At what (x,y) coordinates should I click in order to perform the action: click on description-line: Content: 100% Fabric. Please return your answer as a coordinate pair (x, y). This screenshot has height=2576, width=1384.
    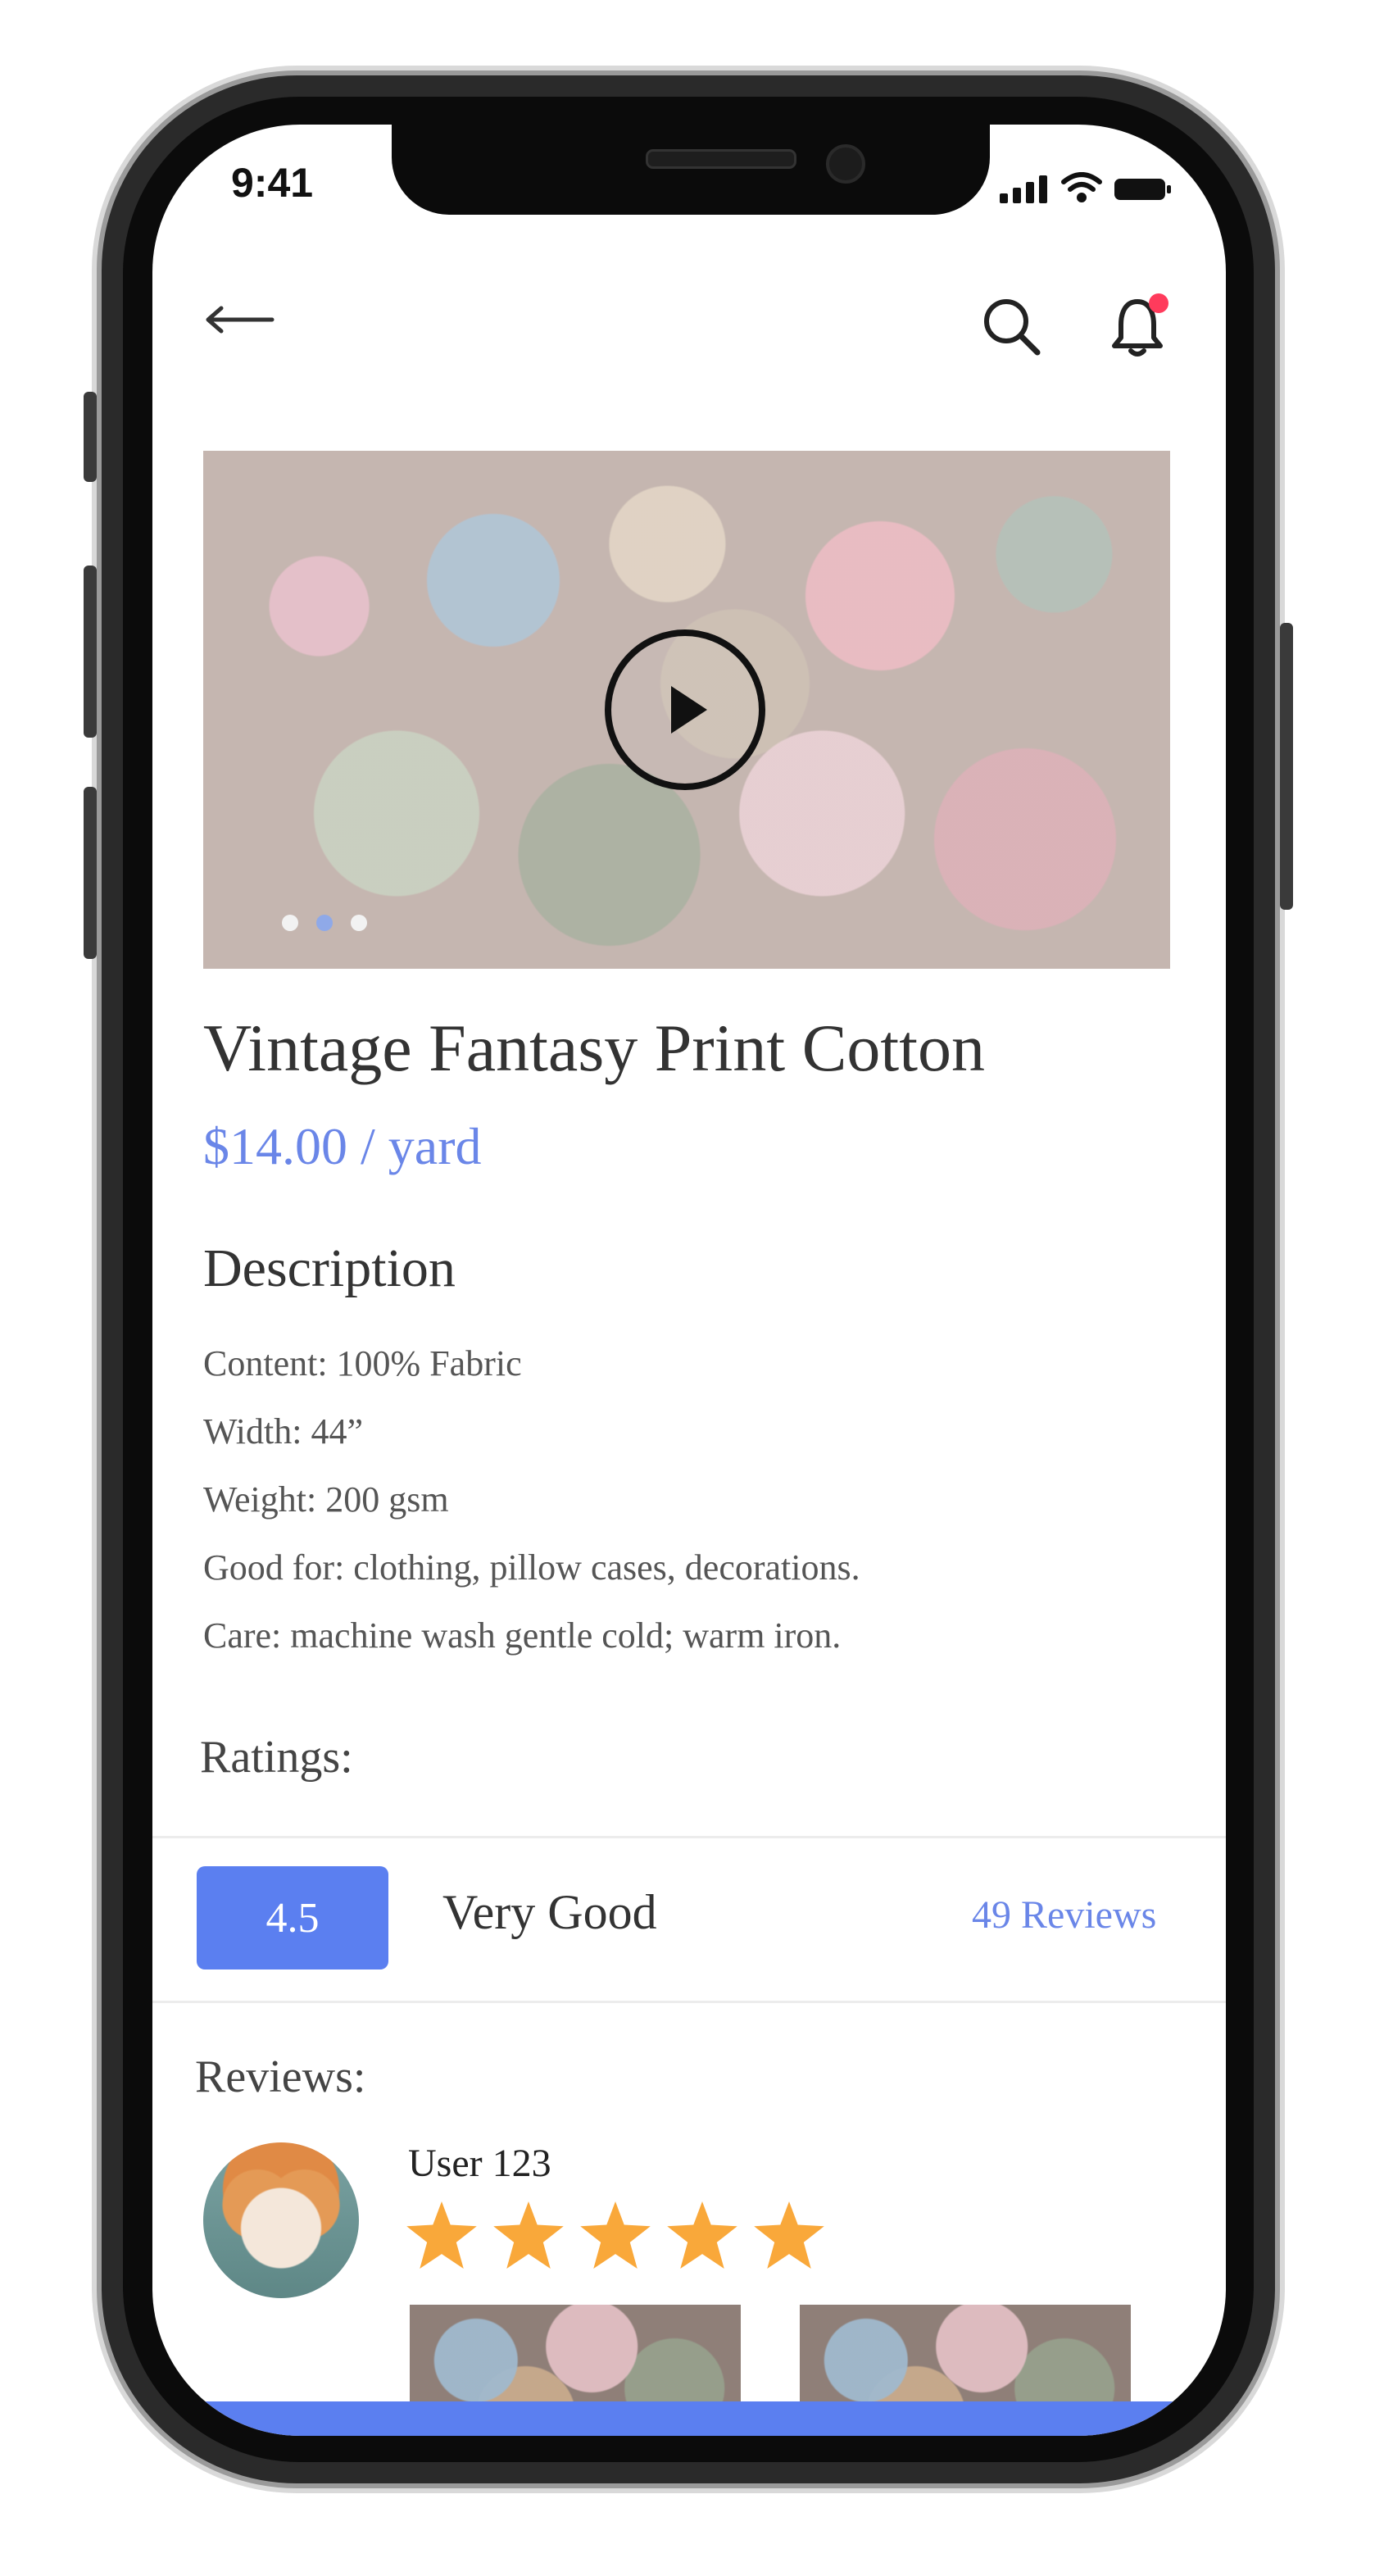
    Looking at the image, I should click on (362, 1363).